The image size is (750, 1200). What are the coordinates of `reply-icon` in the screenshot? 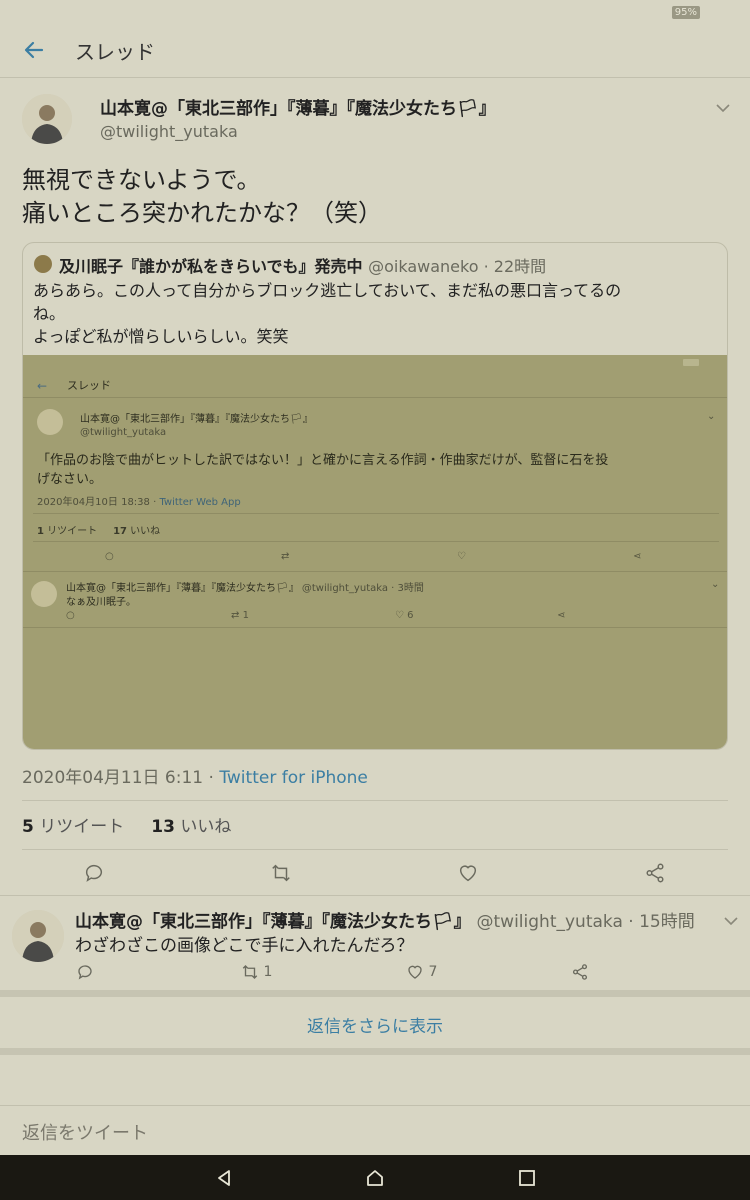 It's located at (94, 873).